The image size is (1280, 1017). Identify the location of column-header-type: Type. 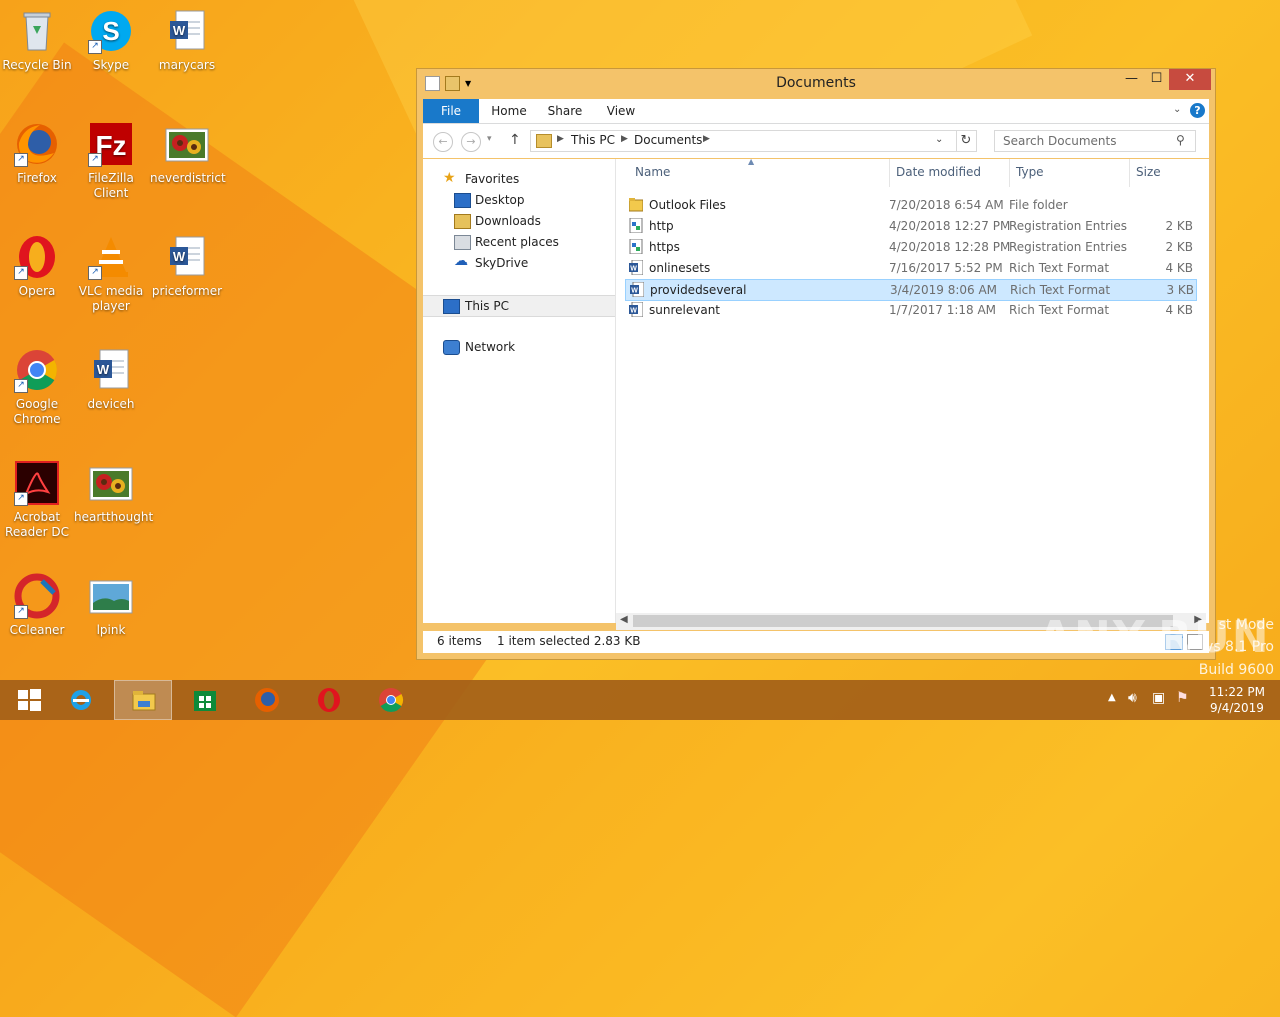
(1030, 172).